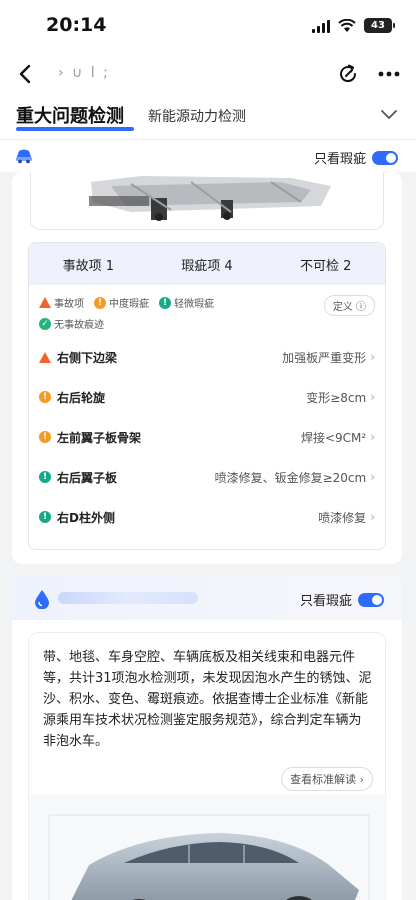 This screenshot has height=900, width=416. I want to click on issue-row: ! 右D柱外侧 喷漆修复 ›, so click(207, 517).